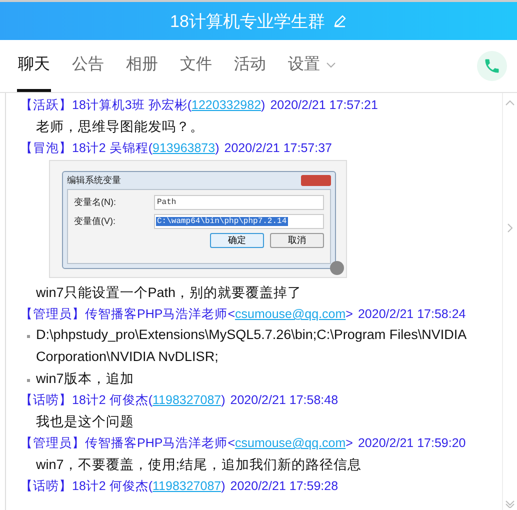  Describe the element at coordinates (510, 228) in the screenshot. I see `expand-right-icon` at that location.